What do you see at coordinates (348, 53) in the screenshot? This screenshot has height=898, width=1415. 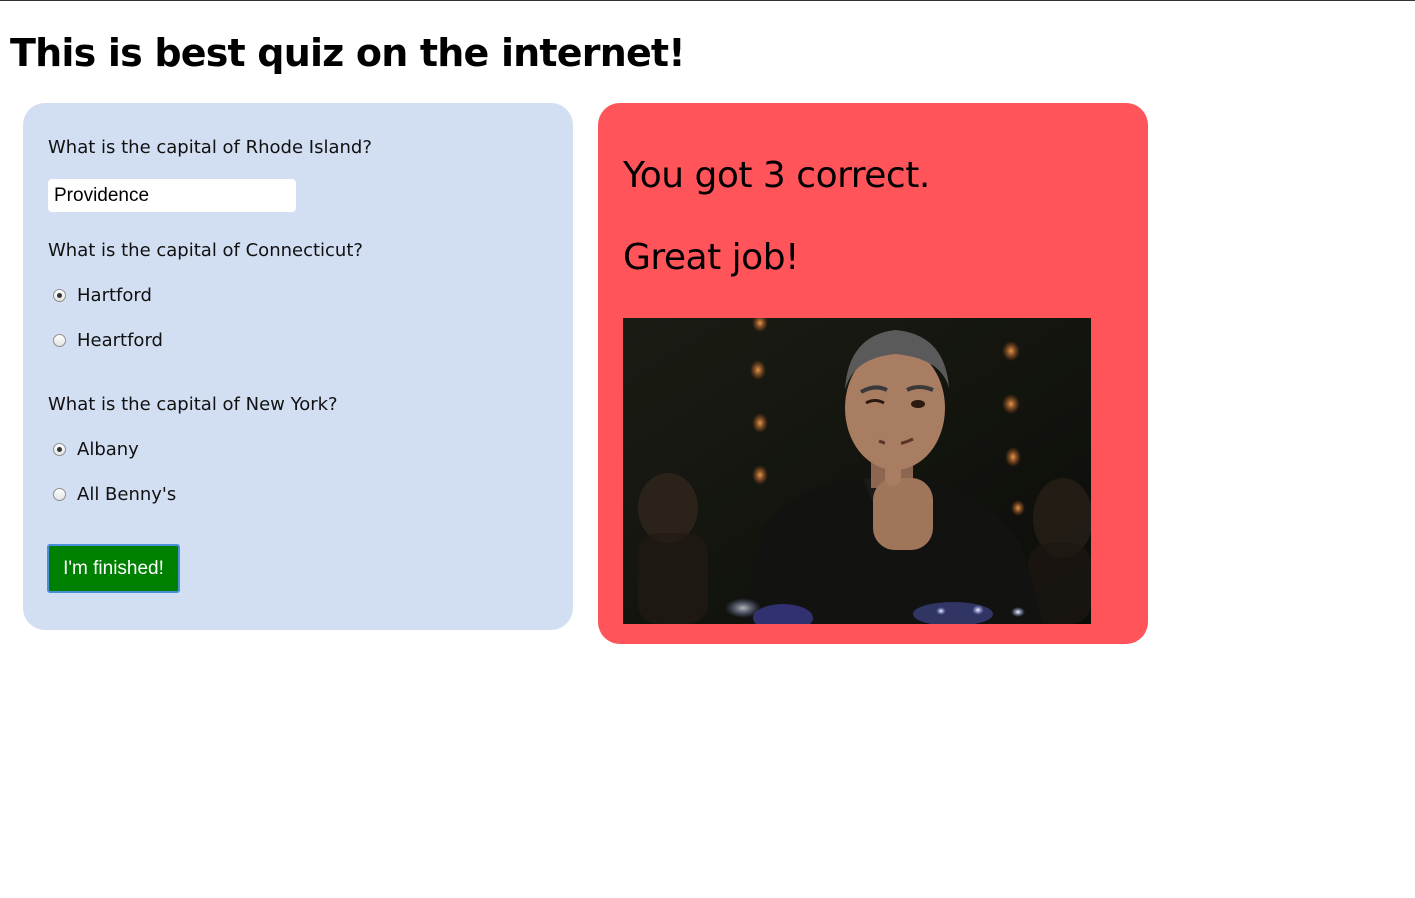 I see `page-title: This is best quiz on the internet!` at bounding box center [348, 53].